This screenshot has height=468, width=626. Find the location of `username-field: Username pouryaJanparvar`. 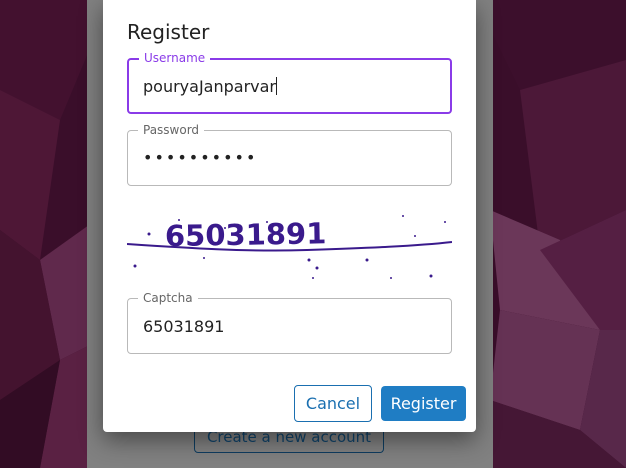

username-field: Username pouryaJanparvar is located at coordinates (289, 82).